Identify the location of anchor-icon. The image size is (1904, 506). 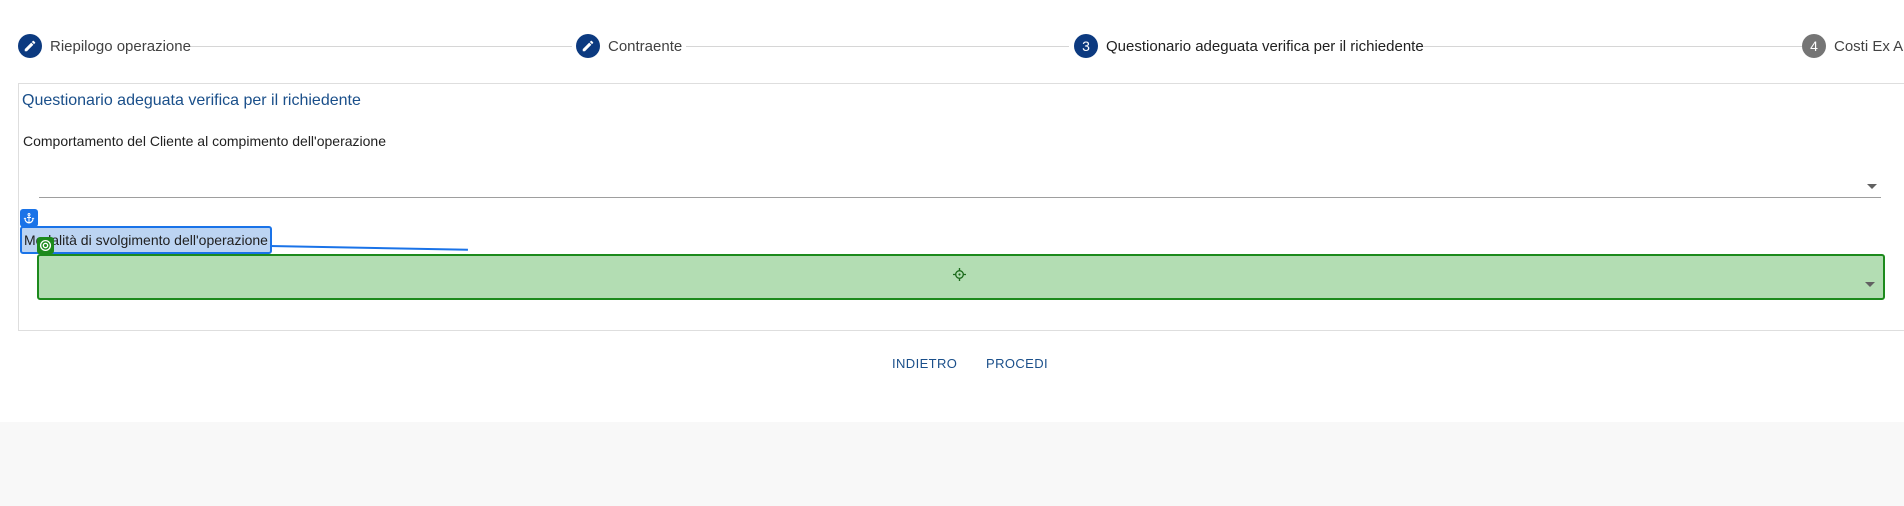
(29, 218).